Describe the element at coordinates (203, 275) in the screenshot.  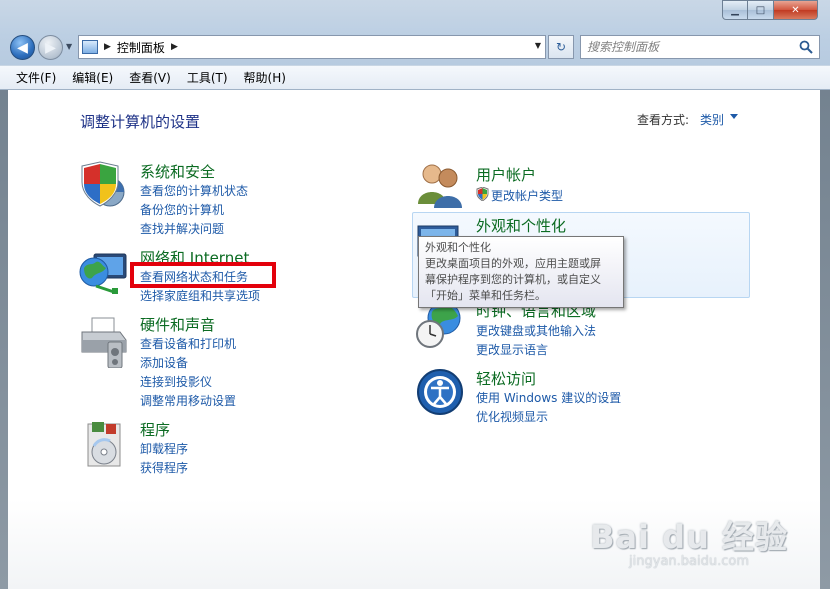
I see `red-highlight-annotation` at that location.